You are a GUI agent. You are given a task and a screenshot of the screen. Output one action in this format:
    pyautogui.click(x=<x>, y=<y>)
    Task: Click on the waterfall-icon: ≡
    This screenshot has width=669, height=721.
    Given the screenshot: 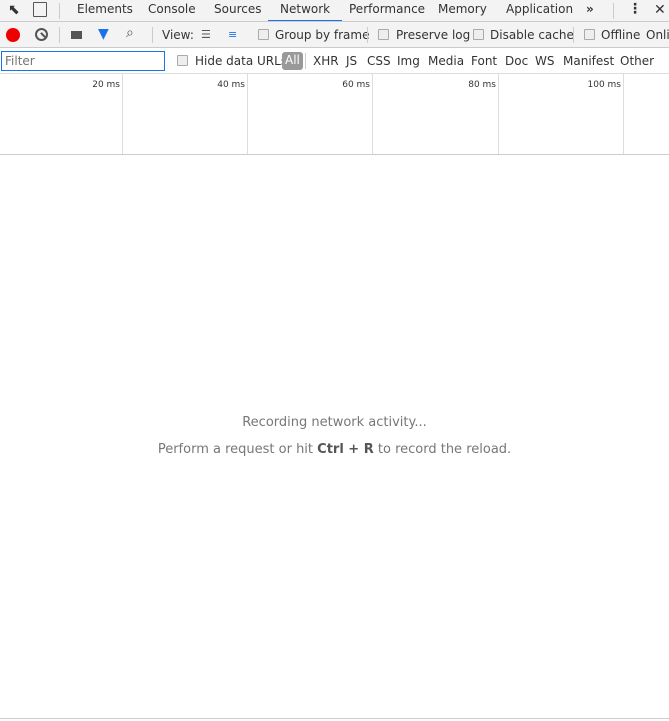 What is the action you would take?
    pyautogui.click(x=232, y=34)
    